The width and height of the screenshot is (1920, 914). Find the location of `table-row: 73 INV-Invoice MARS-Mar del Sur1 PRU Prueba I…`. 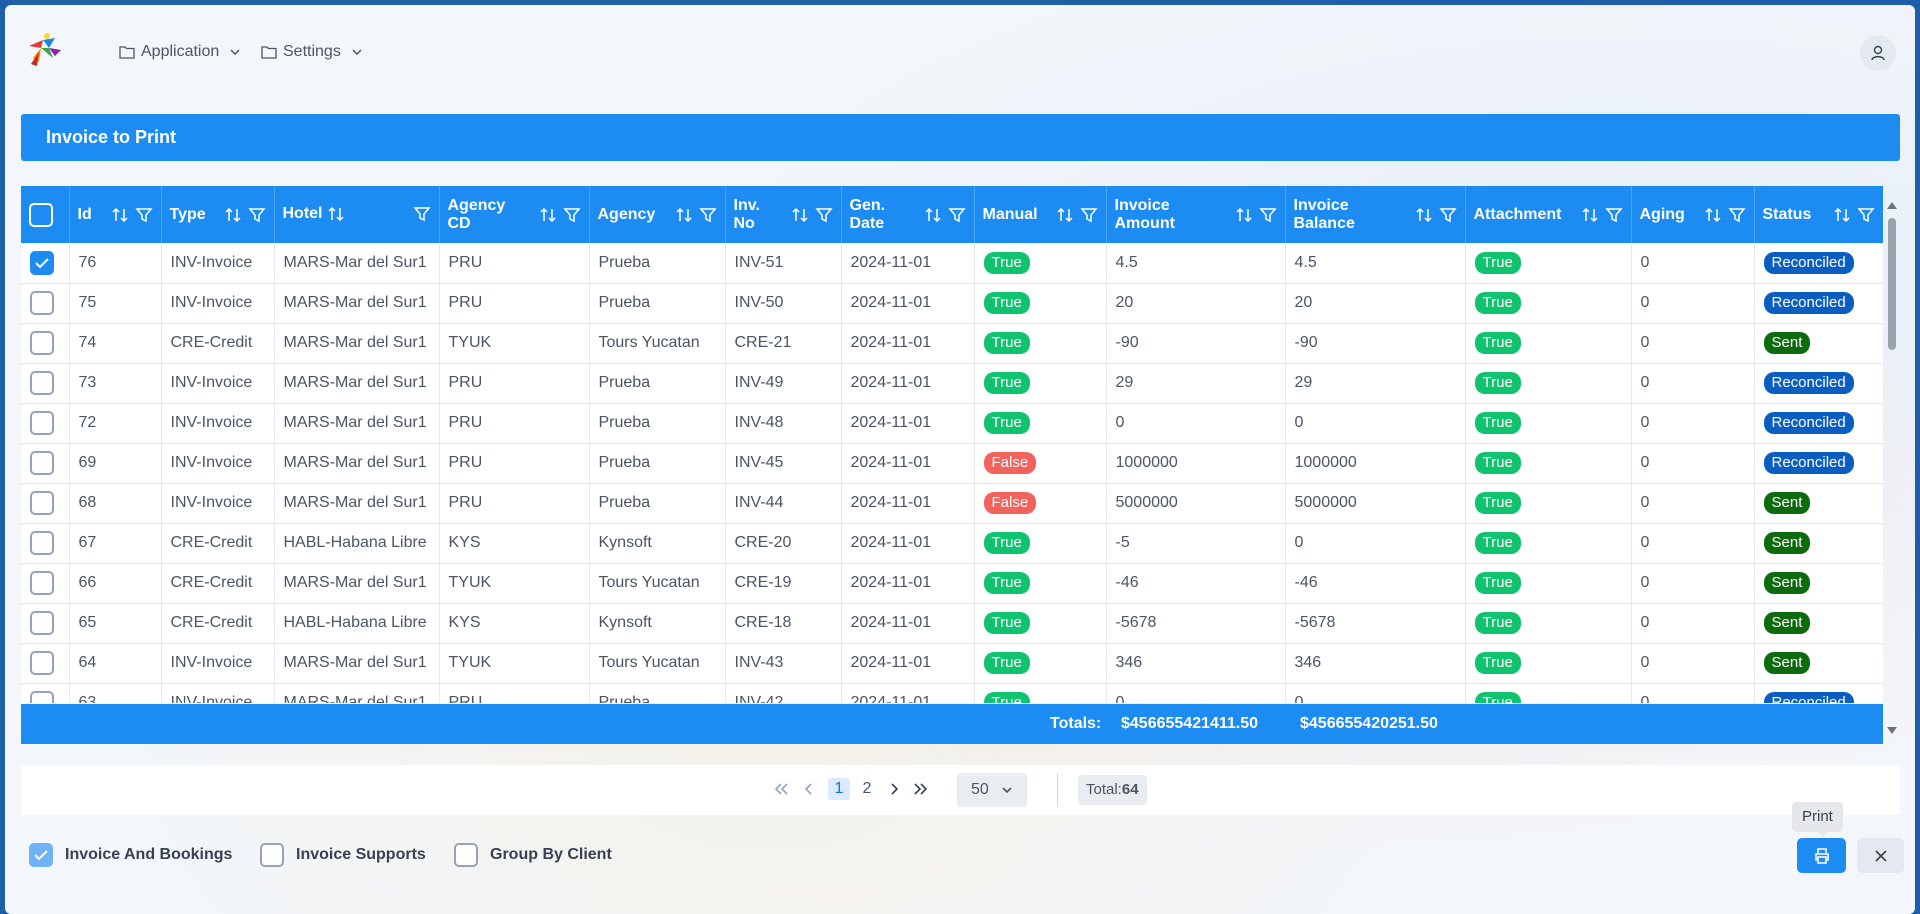

table-row: 73 INV-Invoice MARS-Mar del Sur1 PRU Prueba I… is located at coordinates (952, 383).